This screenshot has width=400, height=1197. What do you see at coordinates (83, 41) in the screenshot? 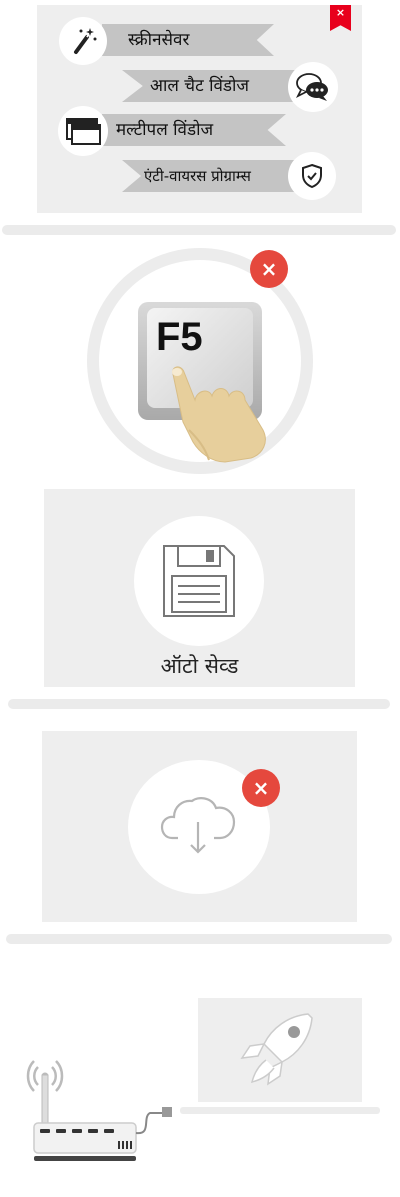
I see `magic-wand-icon` at bounding box center [83, 41].